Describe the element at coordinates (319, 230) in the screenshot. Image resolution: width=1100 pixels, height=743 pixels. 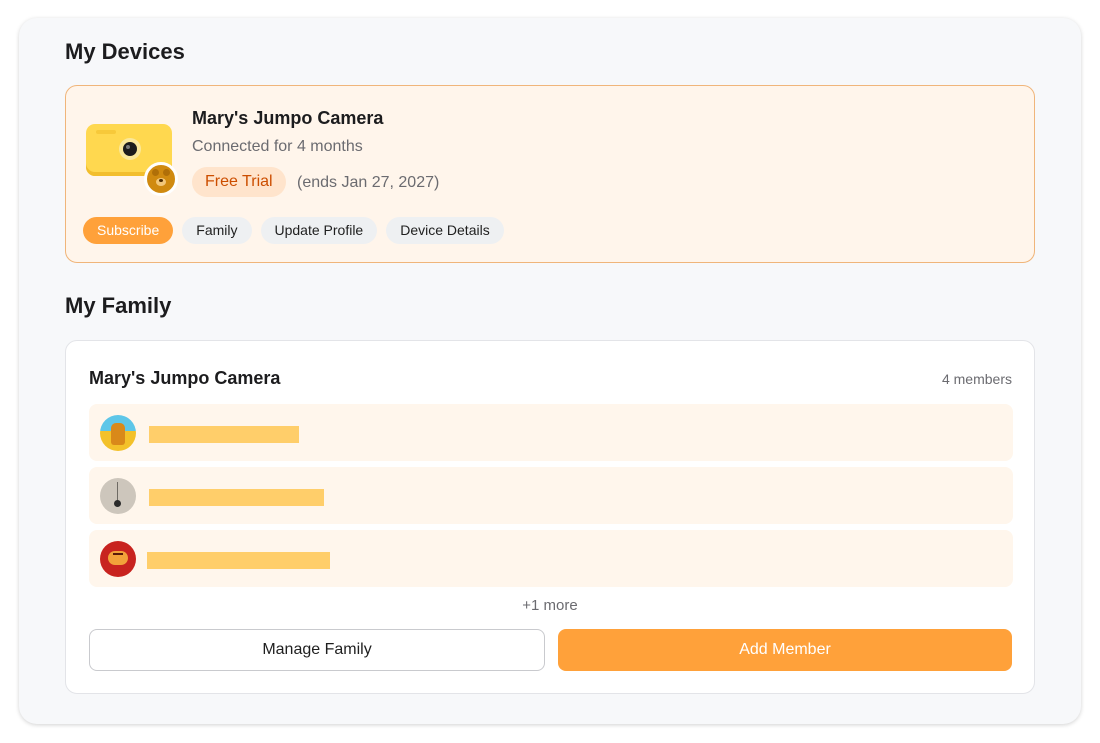
I see `update-profile-button: Update Profile` at that location.